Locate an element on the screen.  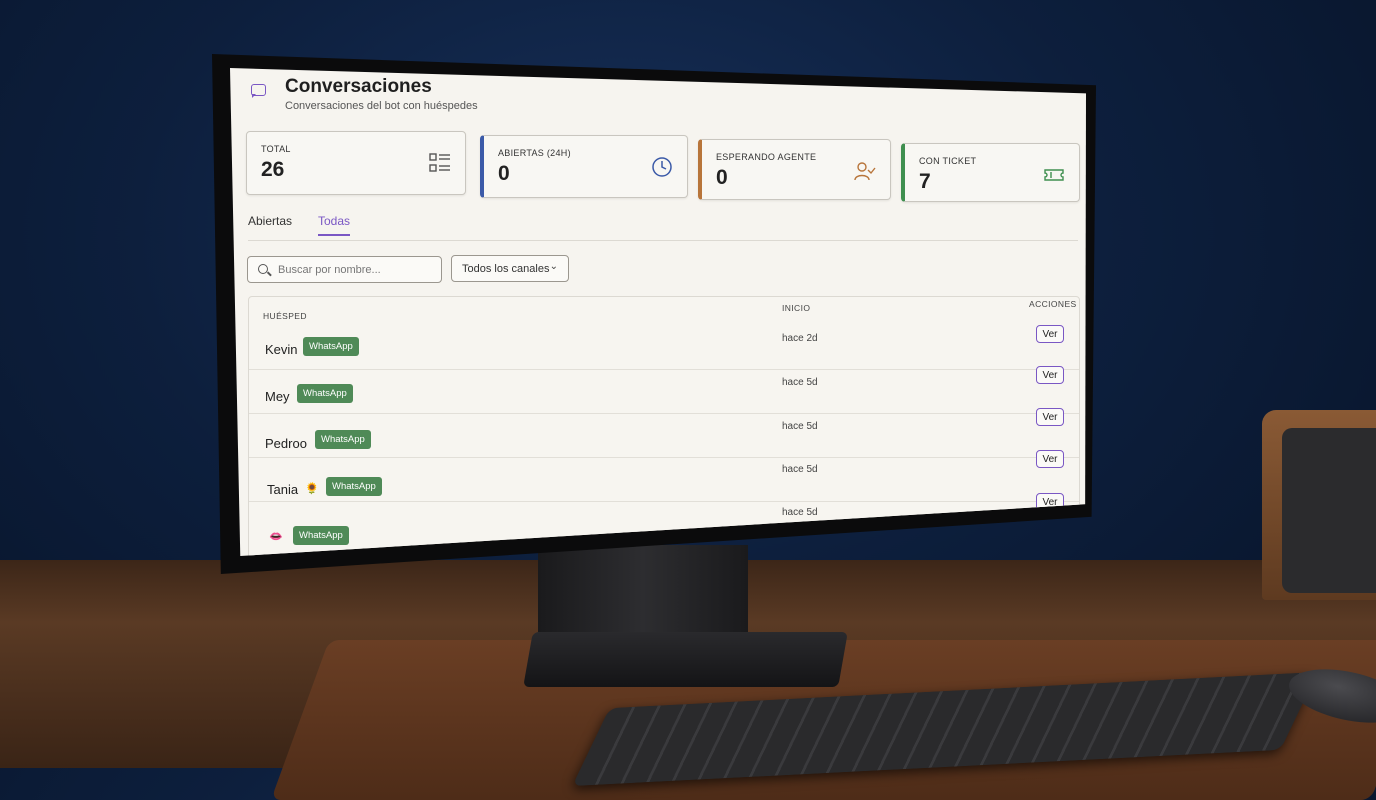
stat-label: ESPERANDO AGENTE is located at coordinates (766, 157).